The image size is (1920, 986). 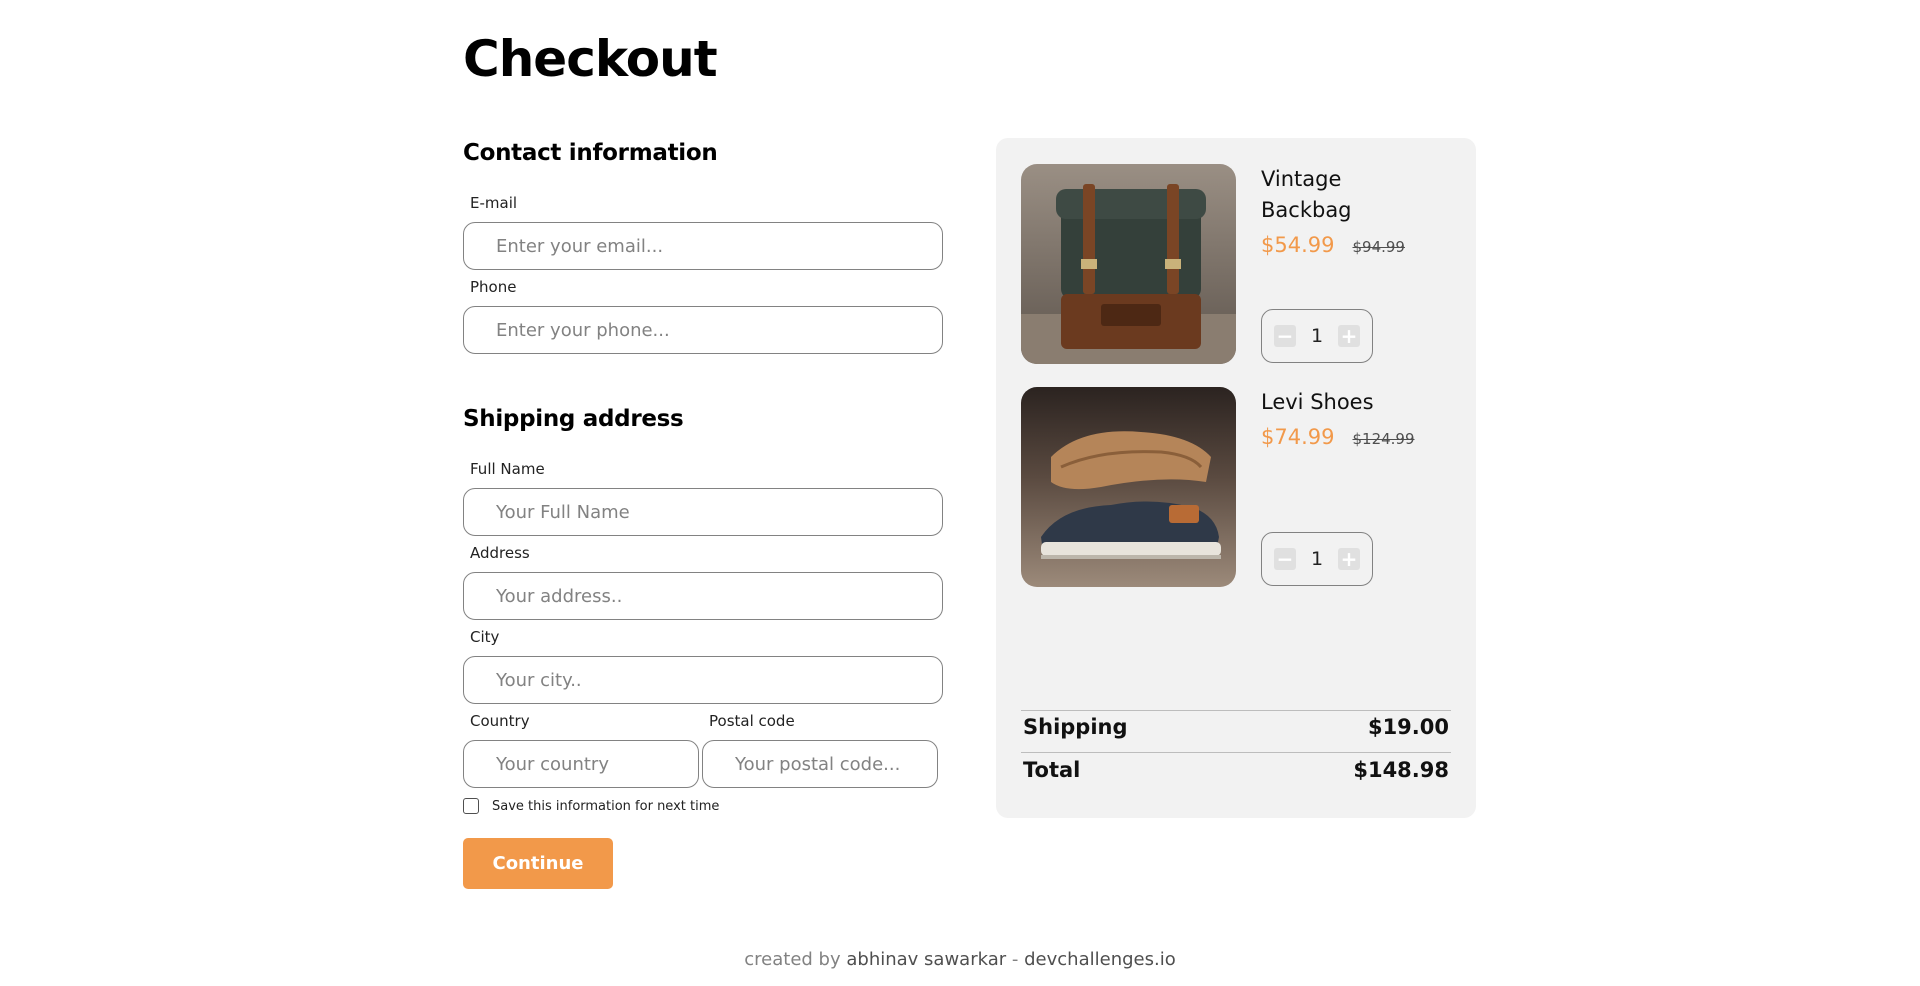 I want to click on item-name: Levi Shoes, so click(x=1317, y=402).